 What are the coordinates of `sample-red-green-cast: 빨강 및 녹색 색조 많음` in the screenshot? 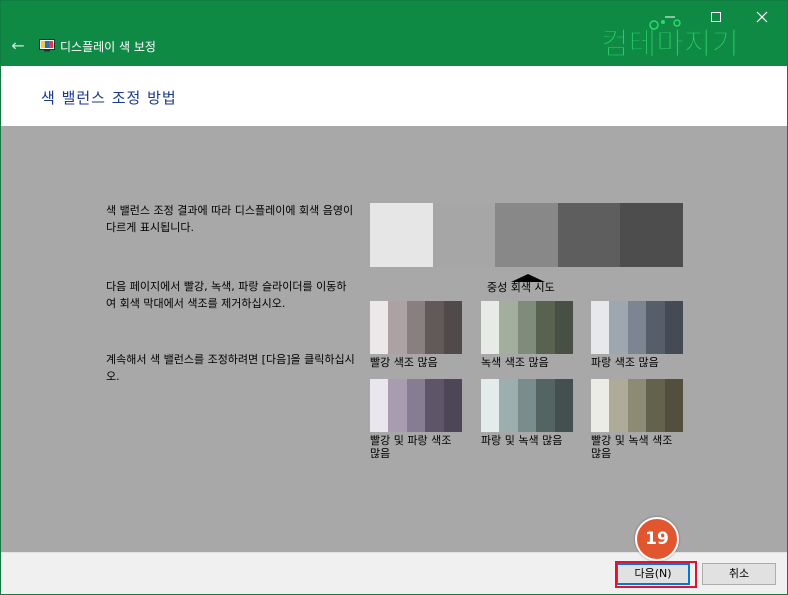 It's located at (637, 419).